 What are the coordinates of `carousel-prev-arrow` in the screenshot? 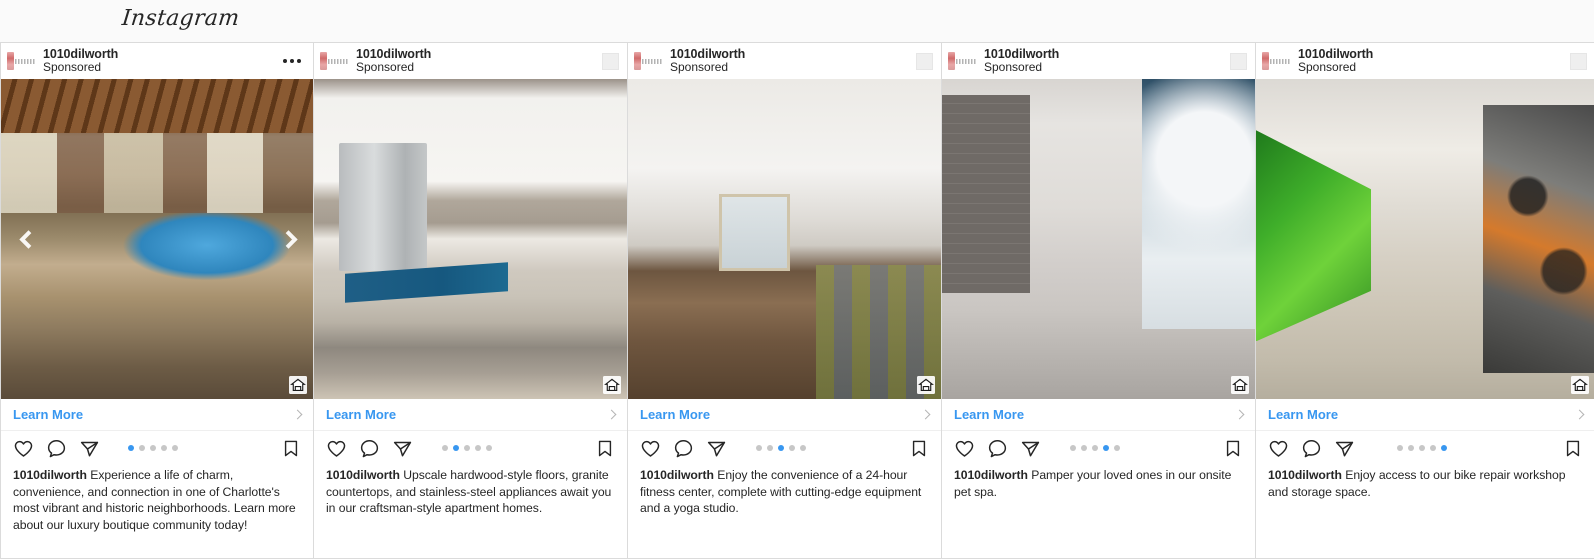 It's located at (28, 239).